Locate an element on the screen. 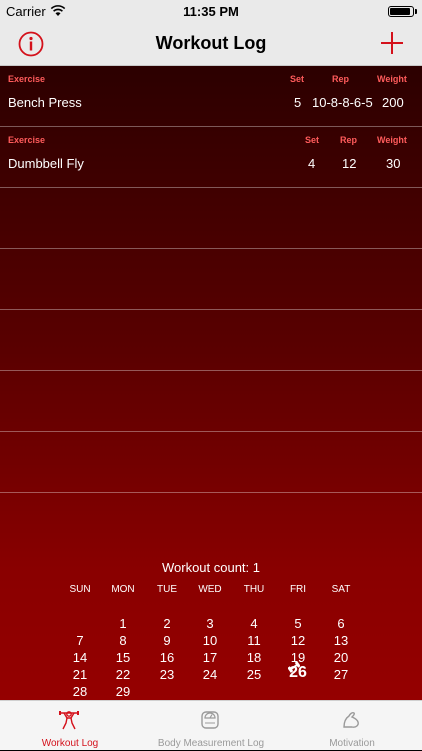 The height and width of the screenshot is (751, 422). add-icon is located at coordinates (392, 43).